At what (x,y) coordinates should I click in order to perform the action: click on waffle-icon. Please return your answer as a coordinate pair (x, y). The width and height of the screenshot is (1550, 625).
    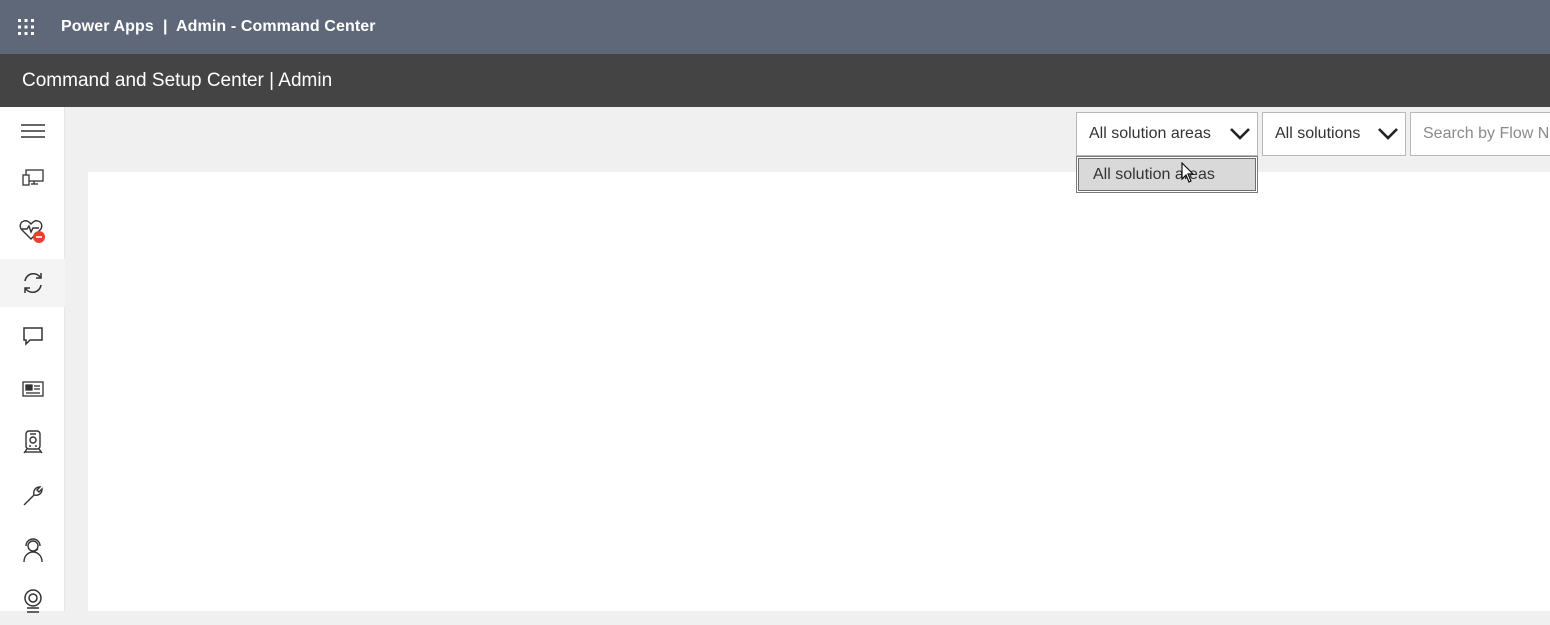
    Looking at the image, I should click on (26, 27).